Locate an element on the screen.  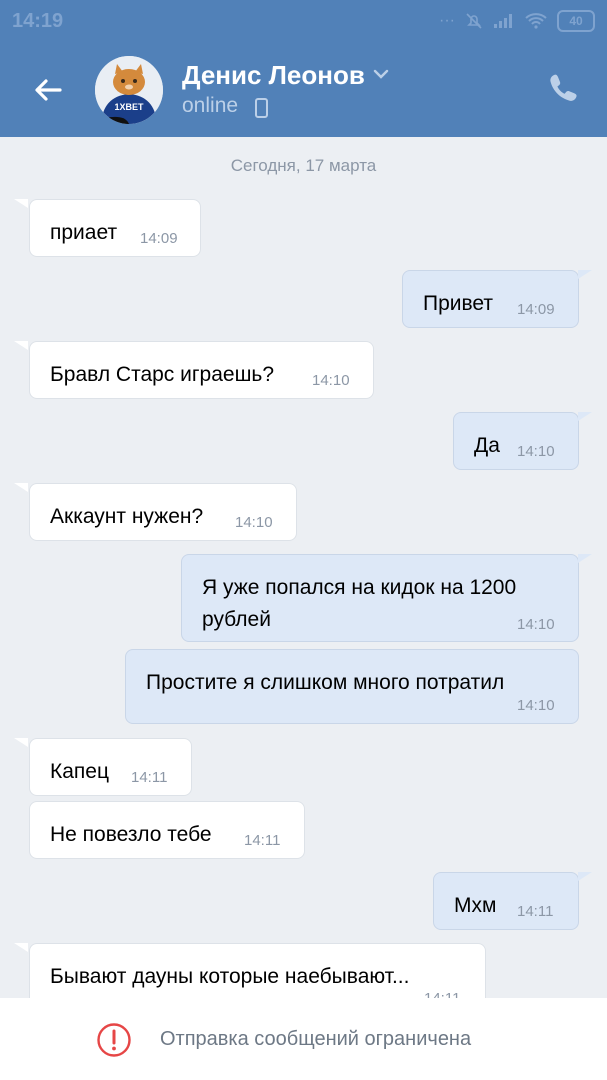
chat-header: 1XBET Денис Леонов online is located at coordinates (303, 89).